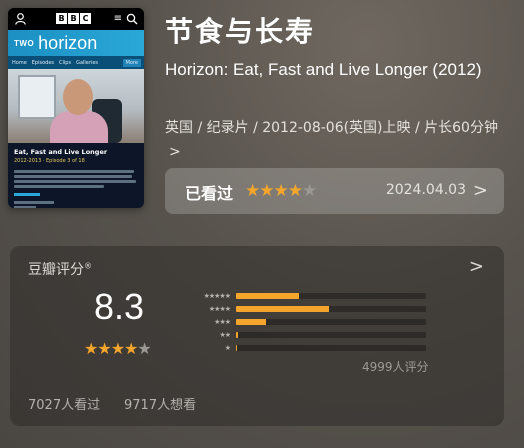  I want to click on poster-titlebar: TWO horizon, so click(76, 43).